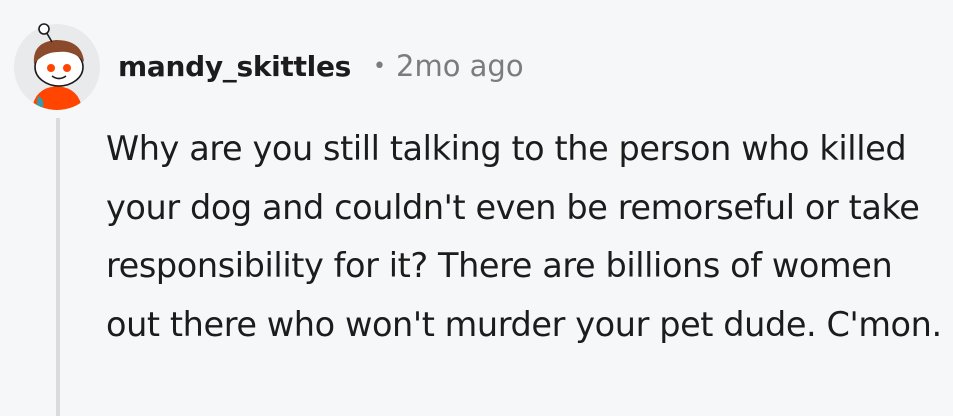  What do you see at coordinates (460, 66) in the screenshot?
I see `timestamp-link: 2mo ago` at bounding box center [460, 66].